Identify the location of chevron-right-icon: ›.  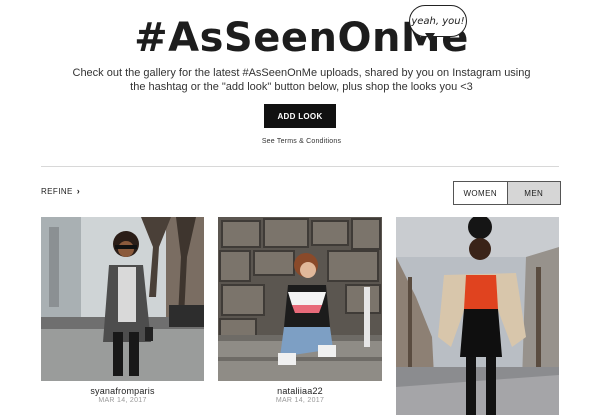
(78, 191).